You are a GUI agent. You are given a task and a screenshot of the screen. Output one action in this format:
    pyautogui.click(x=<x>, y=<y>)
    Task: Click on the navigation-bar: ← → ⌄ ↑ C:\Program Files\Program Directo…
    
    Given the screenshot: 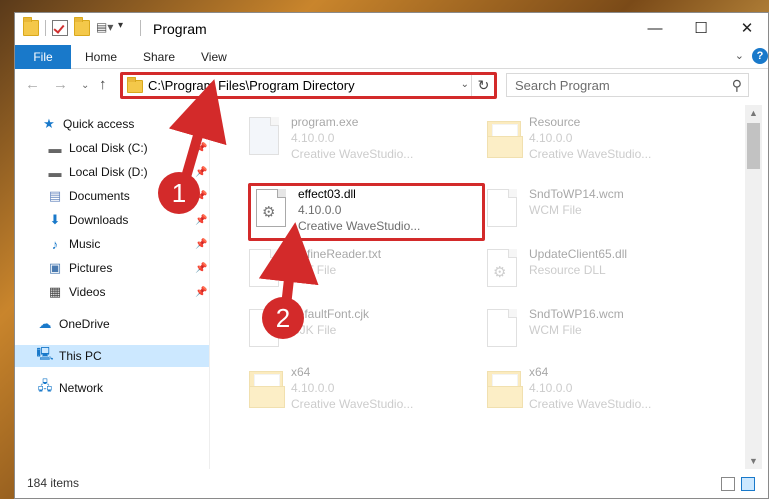 What is the action you would take?
    pyautogui.click(x=391, y=85)
    